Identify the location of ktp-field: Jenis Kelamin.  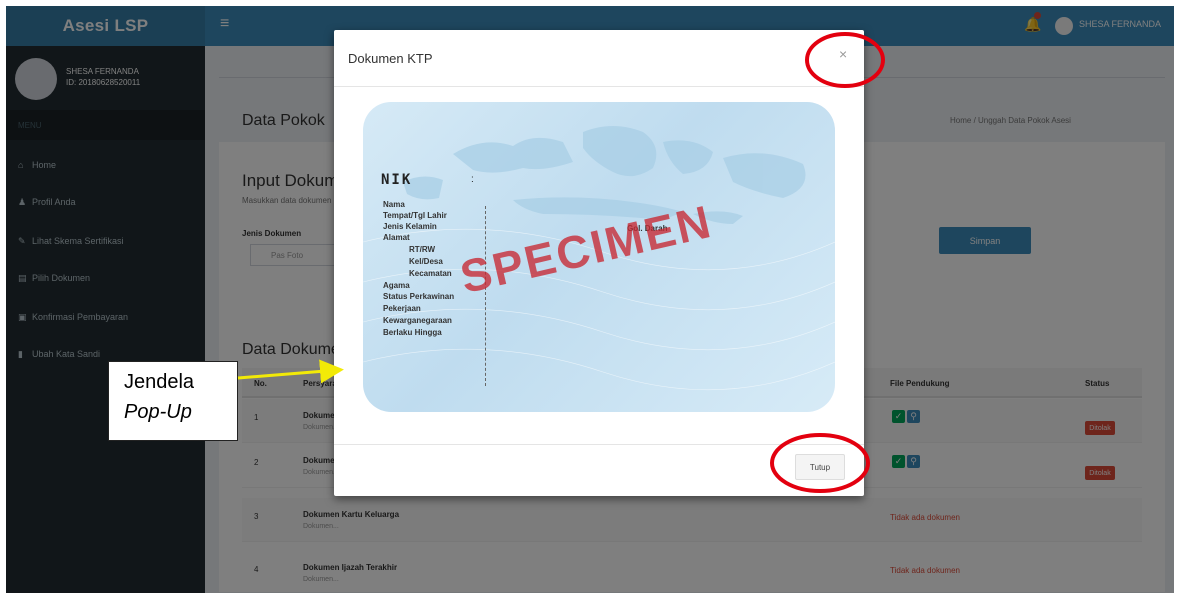
(410, 226).